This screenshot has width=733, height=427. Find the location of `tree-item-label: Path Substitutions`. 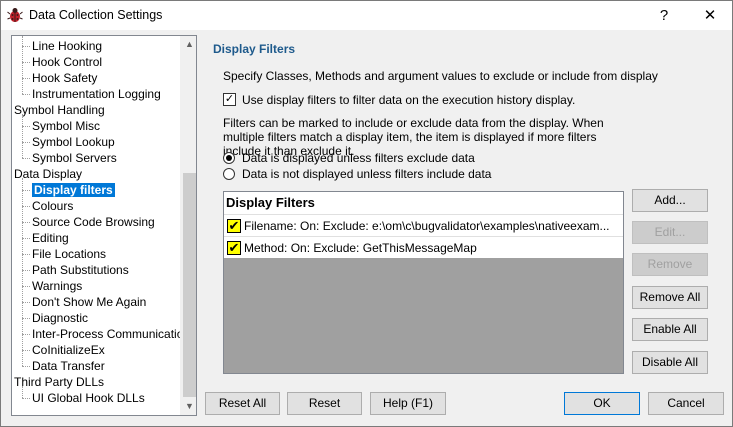

tree-item-label: Path Substitutions is located at coordinates (80, 270).